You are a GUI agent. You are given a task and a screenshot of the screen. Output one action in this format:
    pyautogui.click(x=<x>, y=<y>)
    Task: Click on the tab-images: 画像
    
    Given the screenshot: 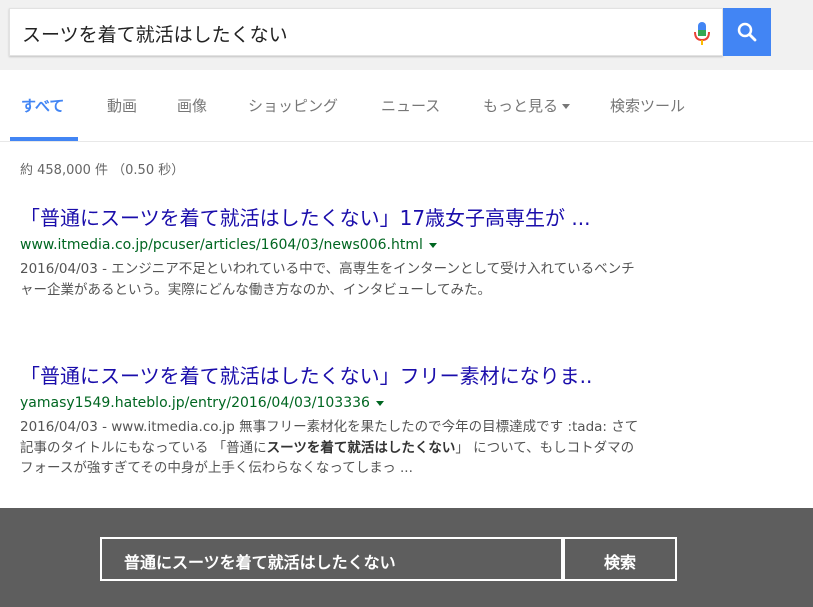 What is the action you would take?
    pyautogui.click(x=192, y=105)
    